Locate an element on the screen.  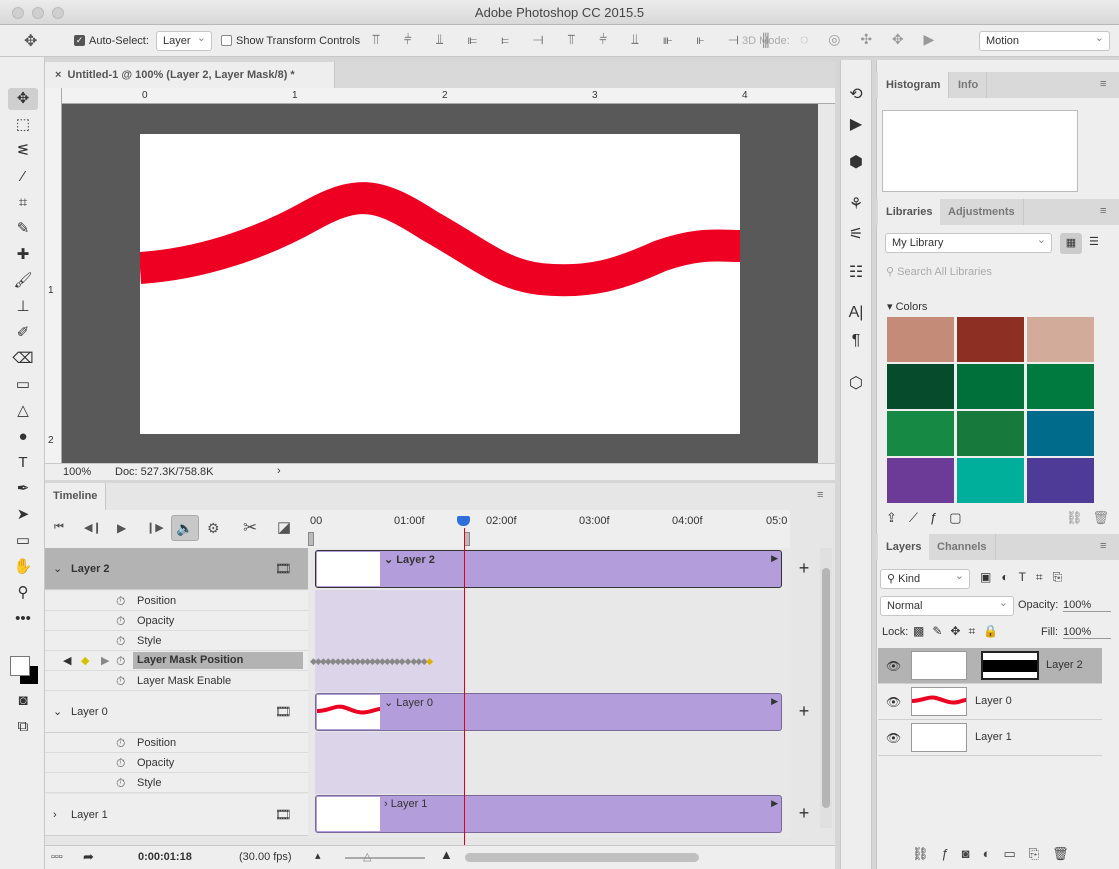
split-scissors-icon: ✂ is located at coordinates (250, 528).